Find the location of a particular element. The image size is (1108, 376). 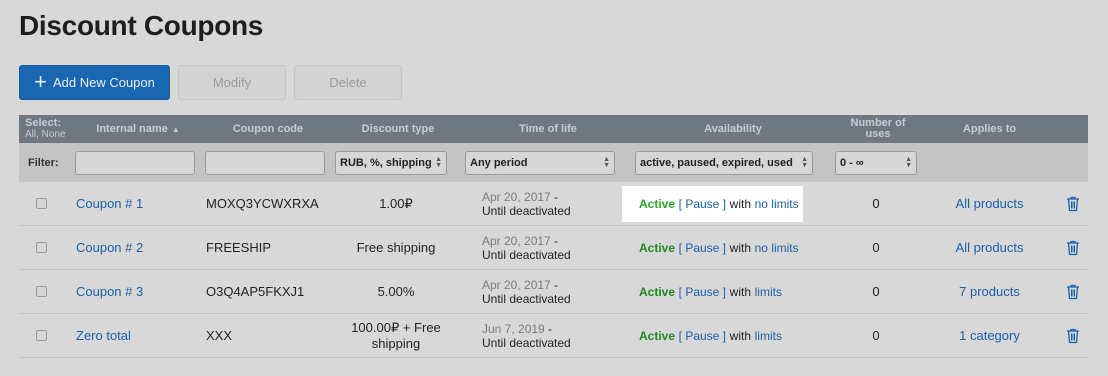

code-cell: MOXQ3YCWXRXA is located at coordinates (266, 203).